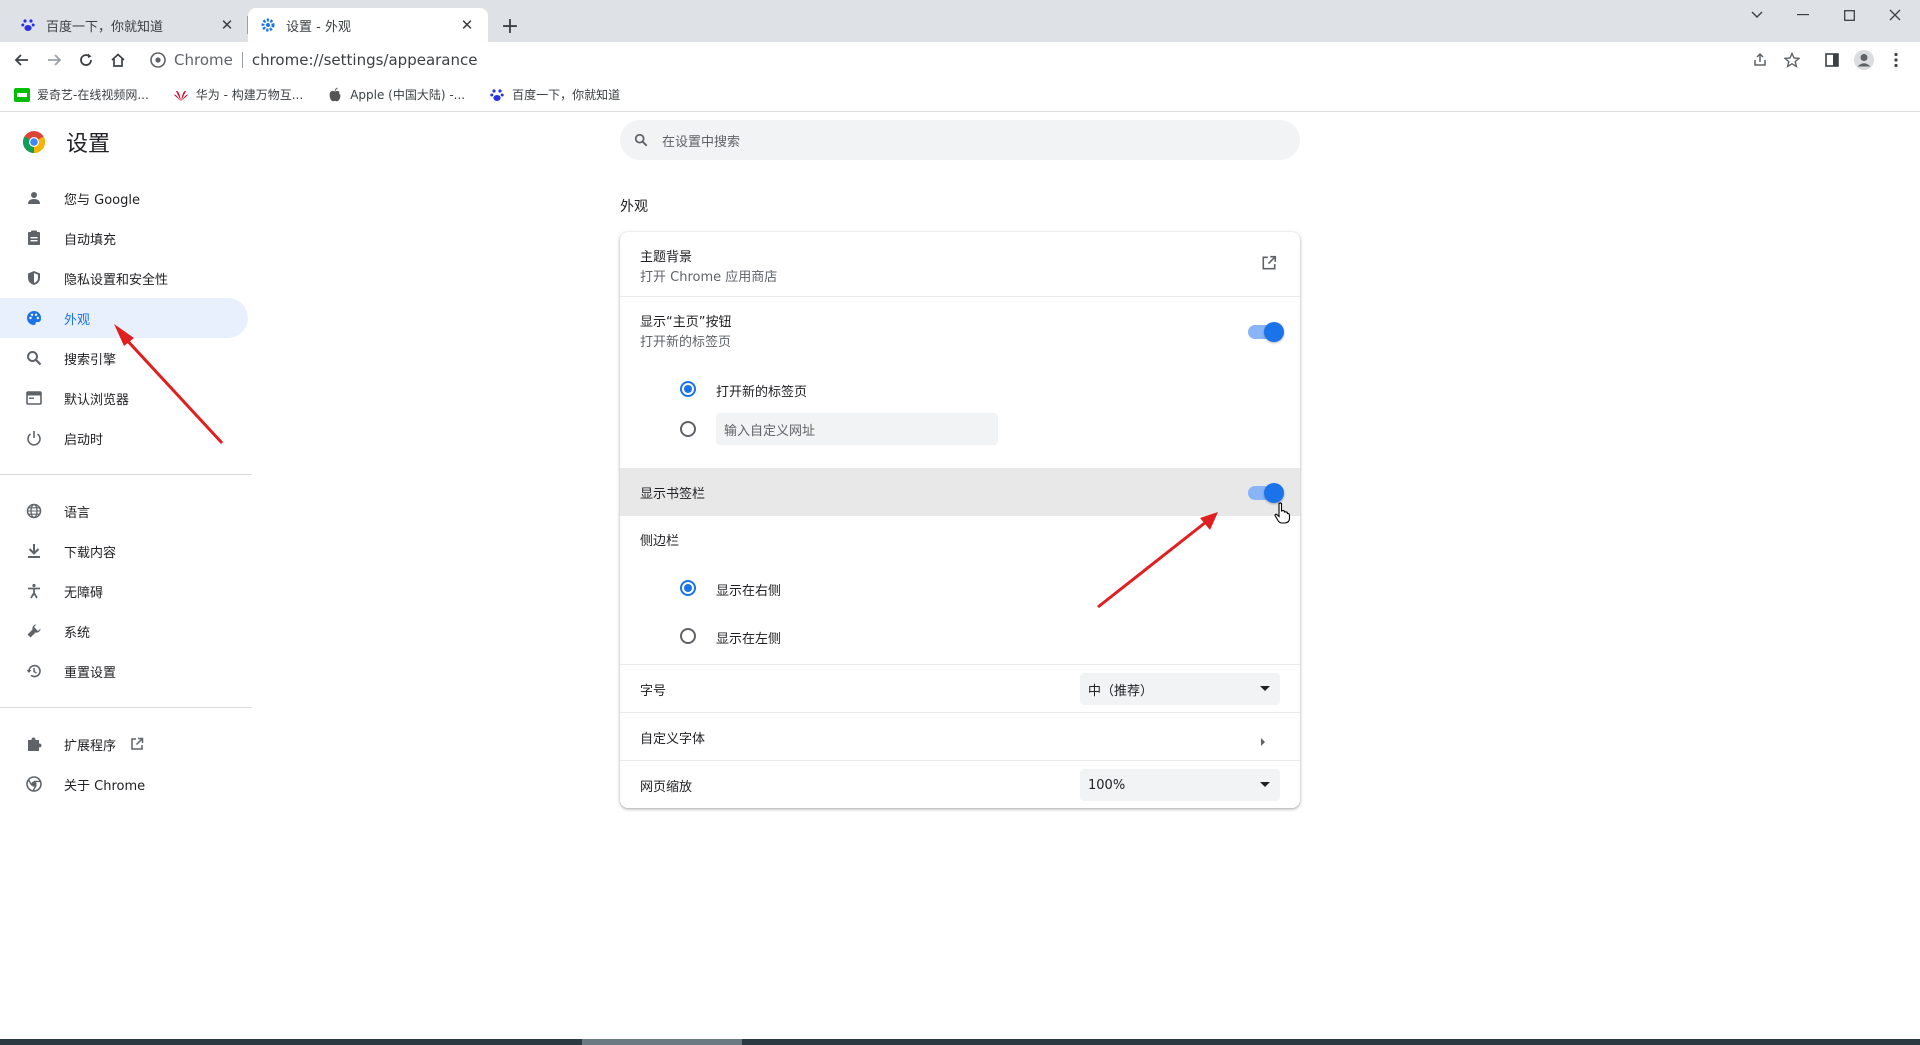 Image resolution: width=1920 pixels, height=1045 pixels. What do you see at coordinates (368, 25) in the screenshot?
I see `tab-settings: 设置 - 外观 ✕` at bounding box center [368, 25].